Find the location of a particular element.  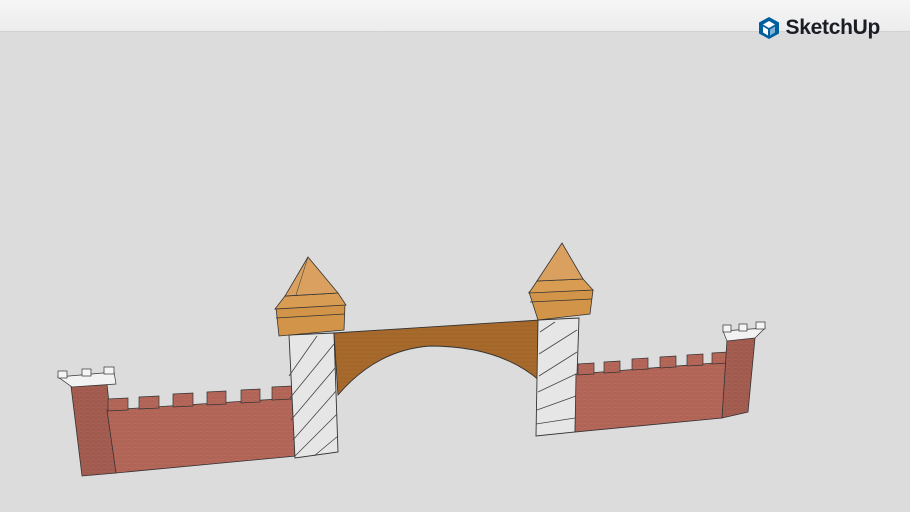

left-wall is located at coordinates (177, 421).